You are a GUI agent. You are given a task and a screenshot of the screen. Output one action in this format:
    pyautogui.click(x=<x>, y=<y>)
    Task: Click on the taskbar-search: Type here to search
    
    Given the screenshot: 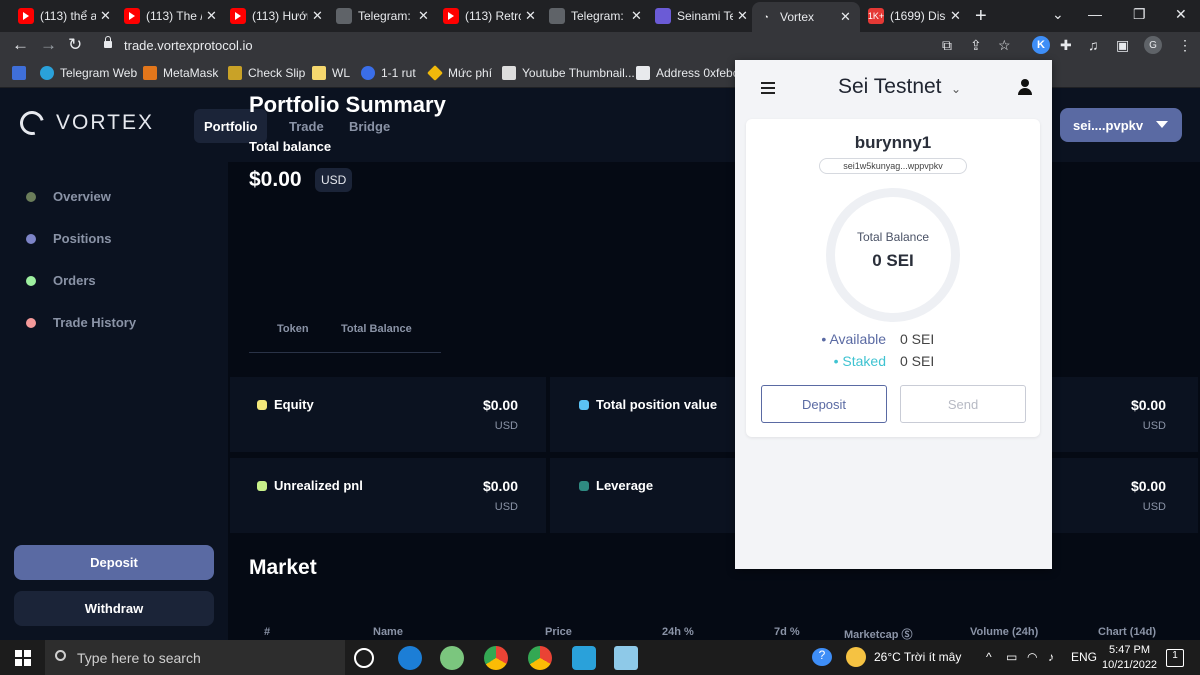 What is the action you would take?
    pyautogui.click(x=195, y=657)
    